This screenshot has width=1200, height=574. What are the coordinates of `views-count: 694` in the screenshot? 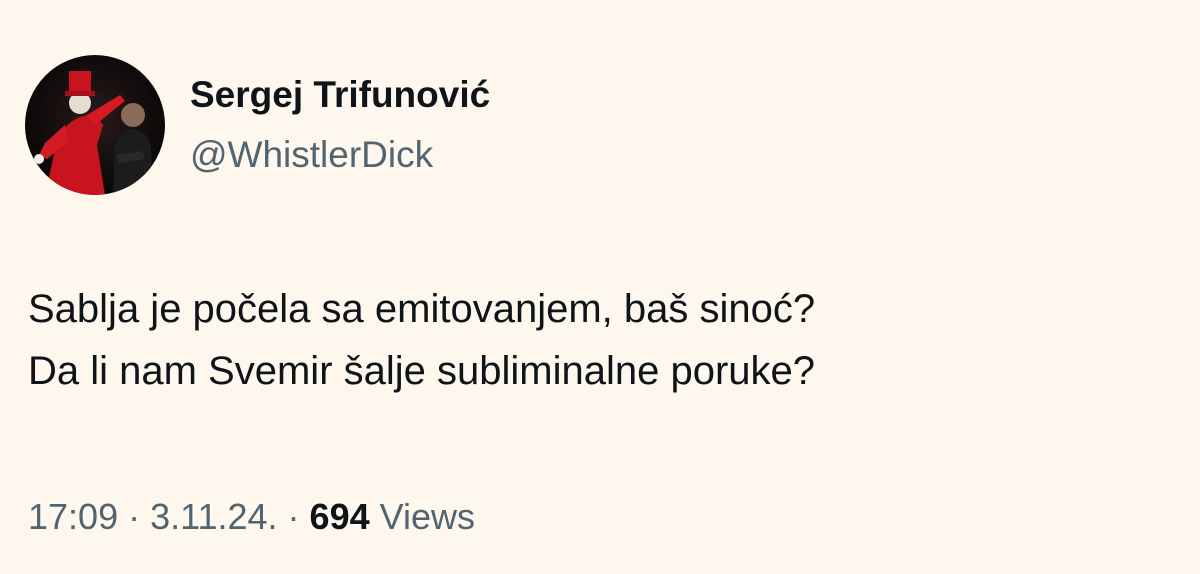 It's located at (340, 516).